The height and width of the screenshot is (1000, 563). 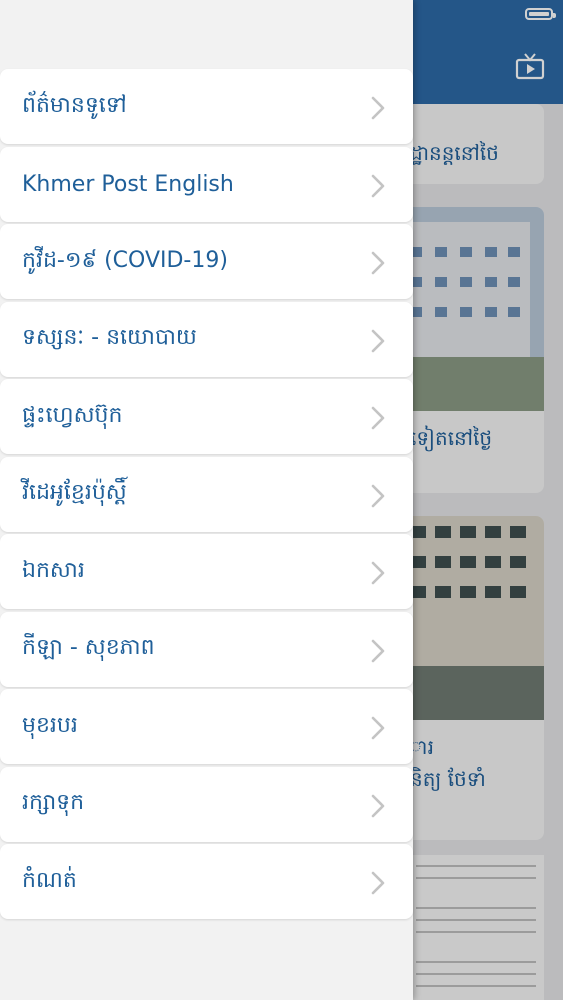 I want to click on drawer-menu-item: មុខរបរ, so click(x=206, y=726).